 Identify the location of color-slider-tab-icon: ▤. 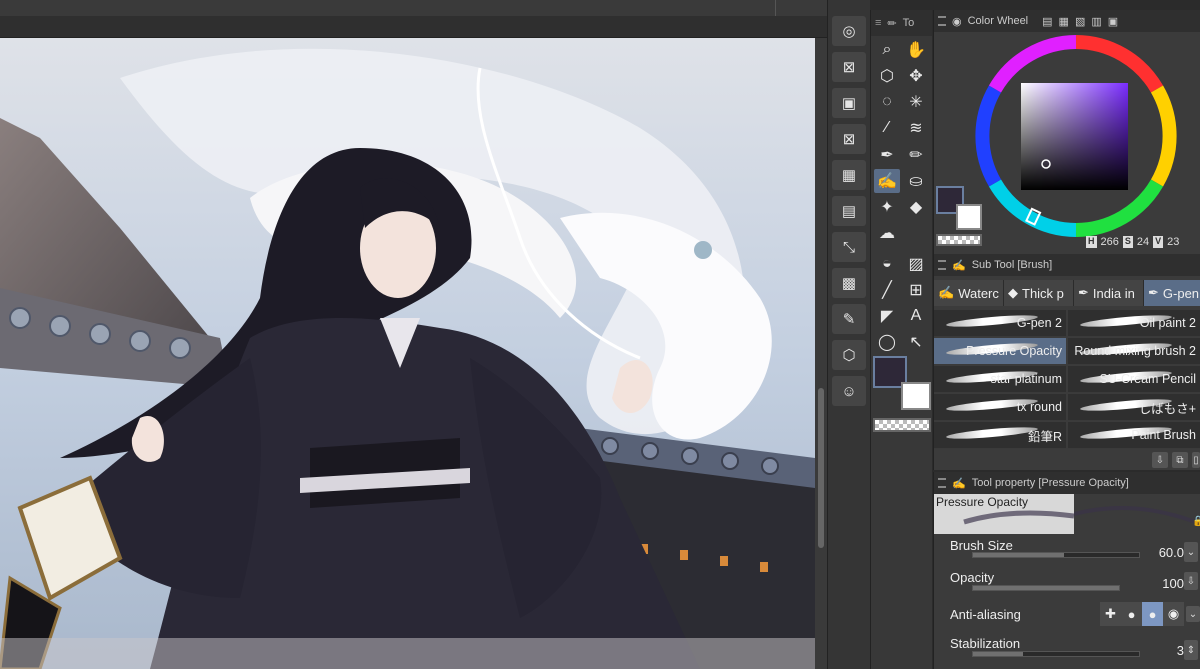
(1047, 21).